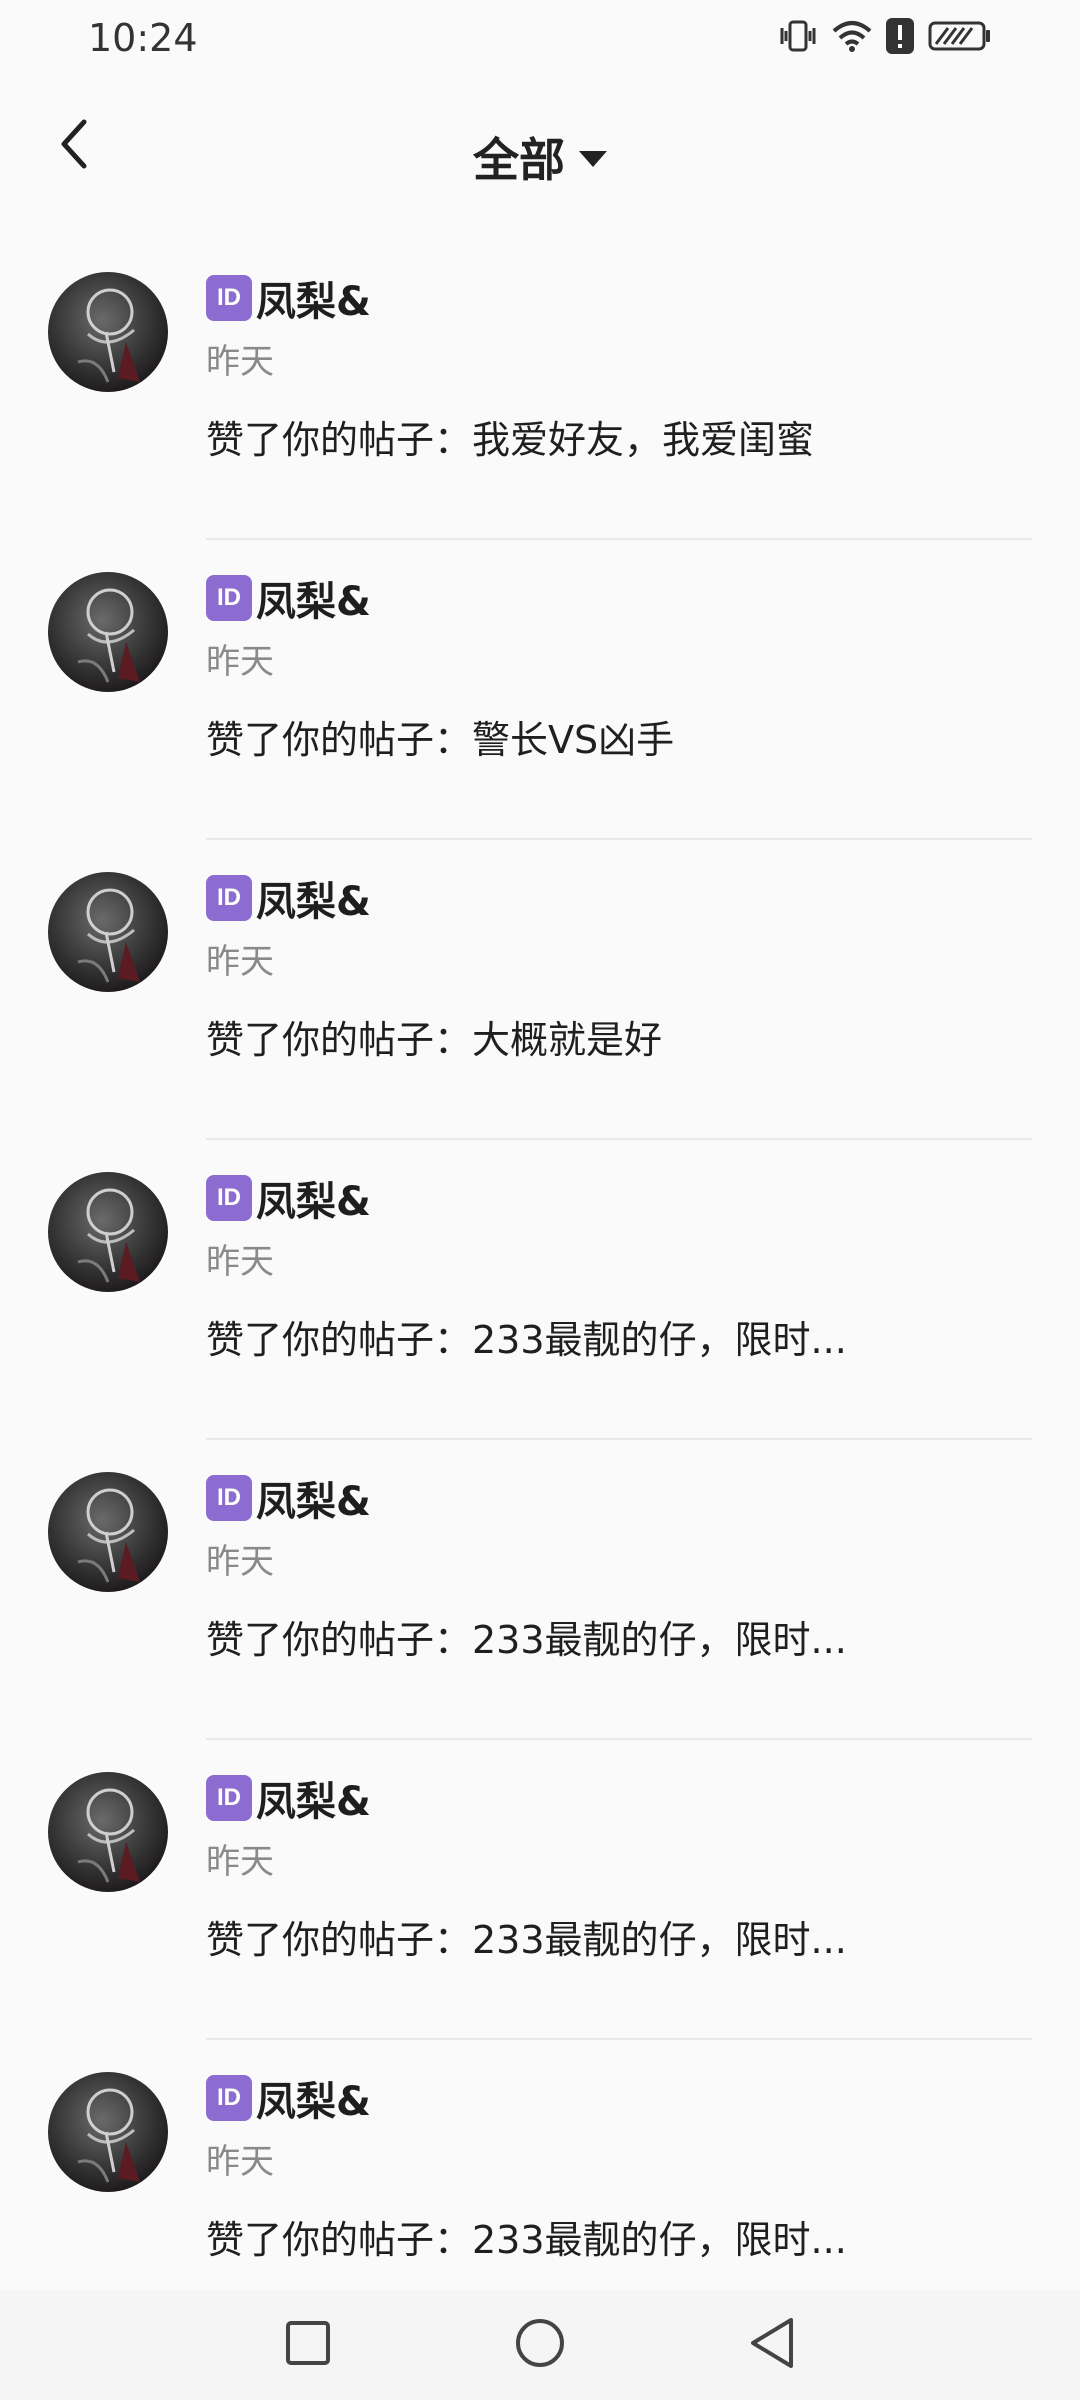 Image resolution: width=1080 pixels, height=2400 pixels. Describe the element at coordinates (619, 367) in the screenshot. I see `notification-content: ID 凤梨& 昨天 赞了你的帖子：我爱好友，我爱闺蜜` at that location.